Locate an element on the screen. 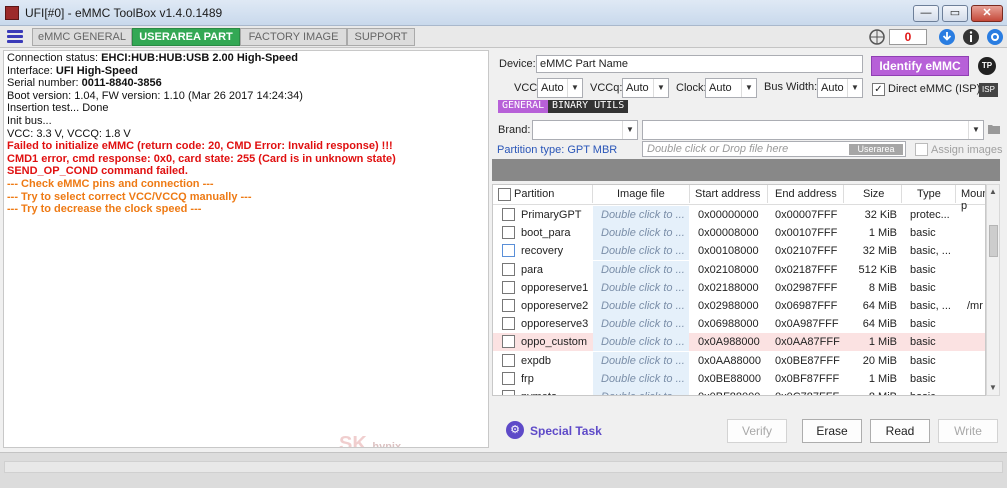  special-task-icon: ⚙ is located at coordinates (515, 430).